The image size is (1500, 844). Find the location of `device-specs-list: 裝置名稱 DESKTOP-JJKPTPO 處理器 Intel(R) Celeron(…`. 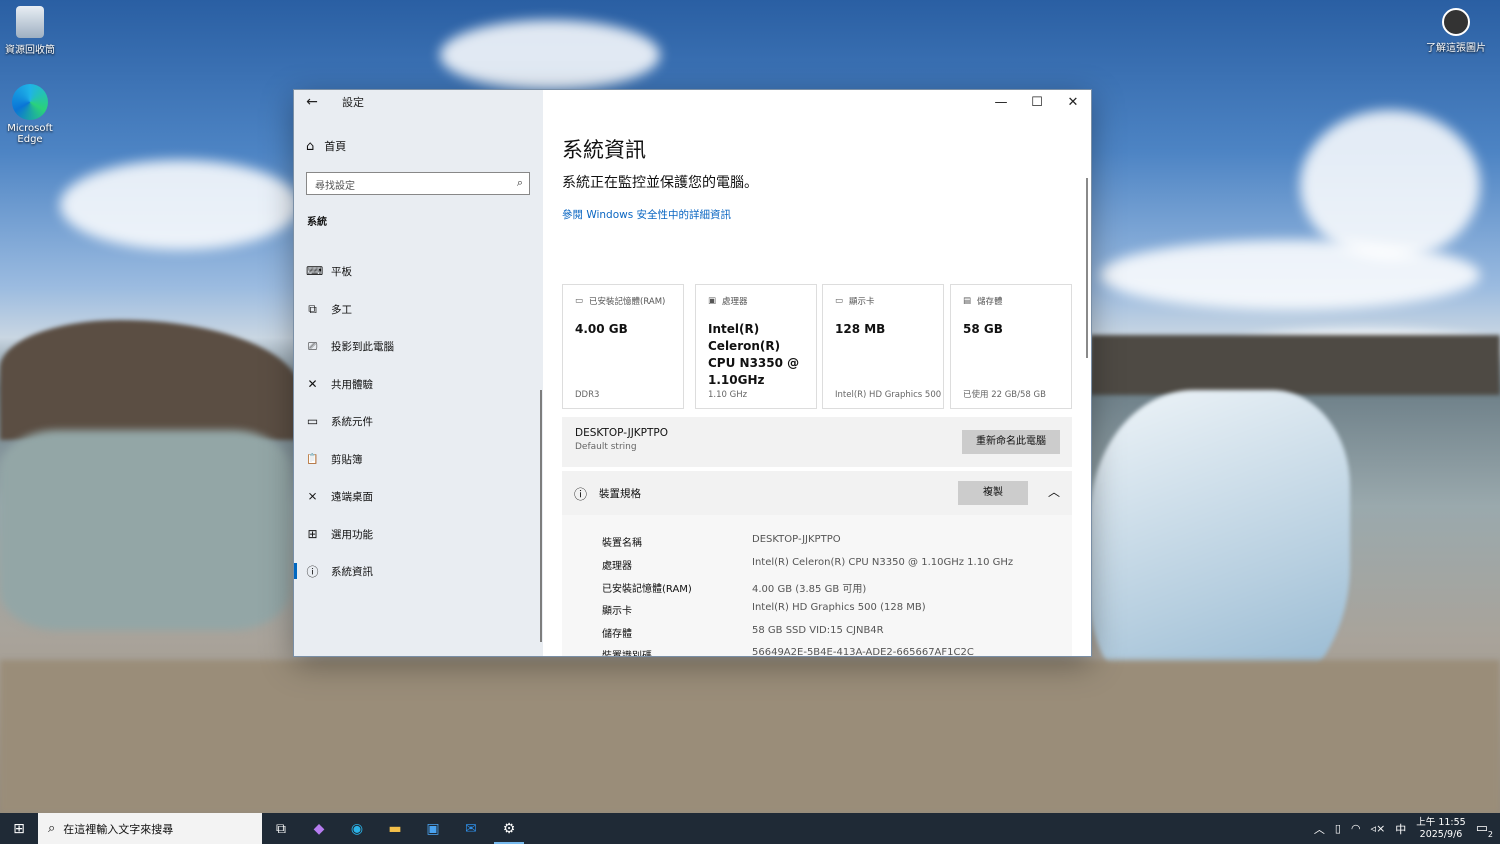

device-specs-list: 裝置名稱 DESKTOP-JJKPTPO 處理器 Intel(R) Celeron(… is located at coordinates (817, 585).